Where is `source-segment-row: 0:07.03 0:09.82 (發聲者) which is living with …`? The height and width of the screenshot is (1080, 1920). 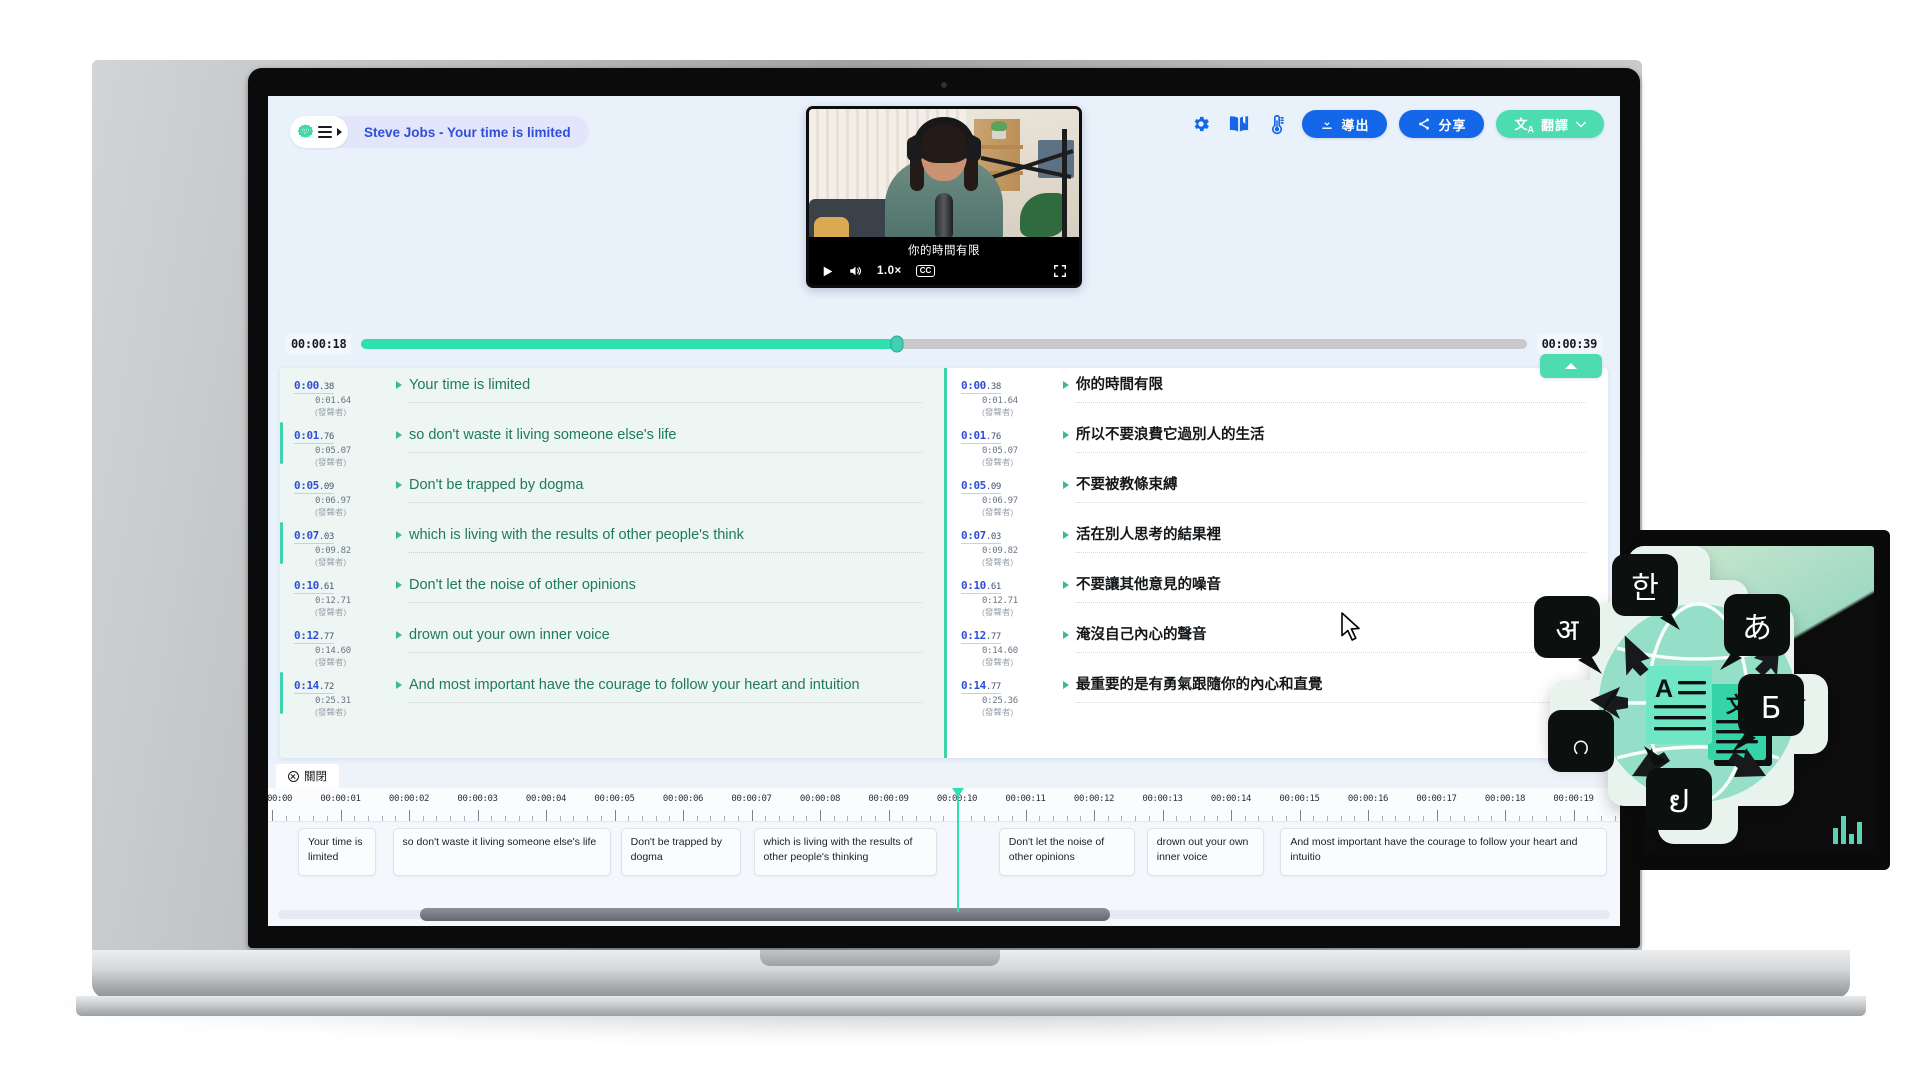 source-segment-row: 0:07.03 0:09.82 (發聲者) which is living with … is located at coordinates (612, 543).